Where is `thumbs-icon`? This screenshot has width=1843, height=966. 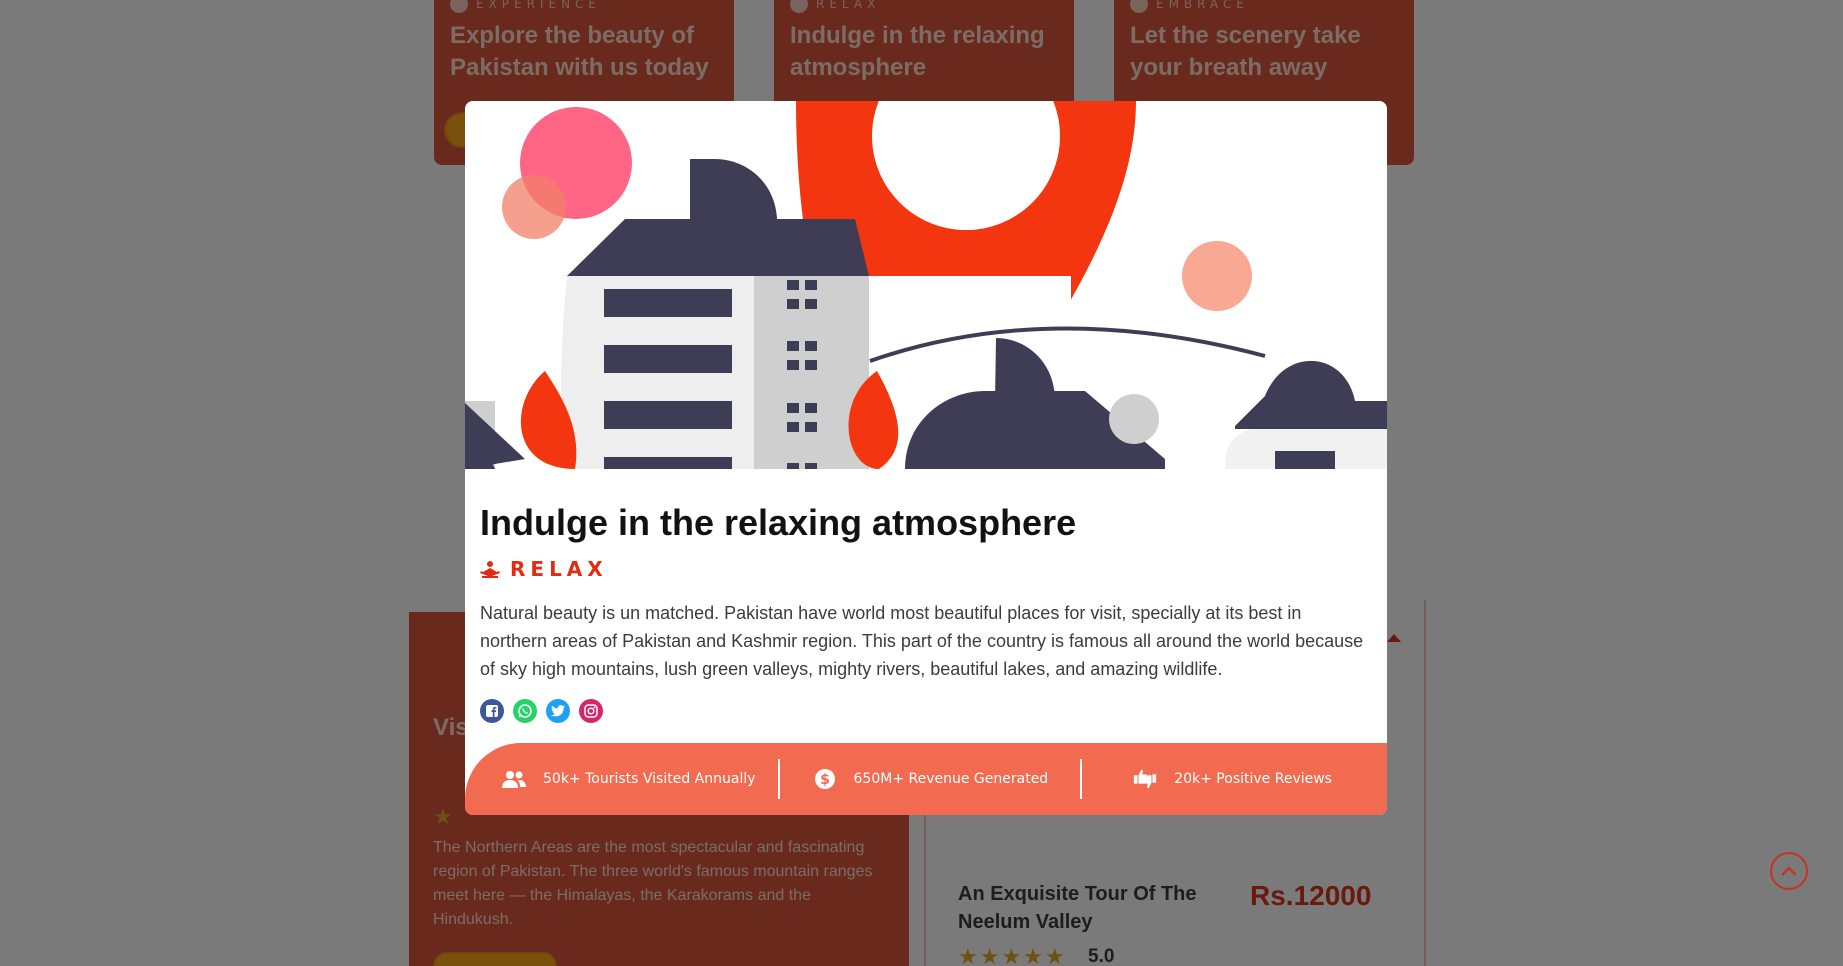
thumbs-icon is located at coordinates (1145, 779).